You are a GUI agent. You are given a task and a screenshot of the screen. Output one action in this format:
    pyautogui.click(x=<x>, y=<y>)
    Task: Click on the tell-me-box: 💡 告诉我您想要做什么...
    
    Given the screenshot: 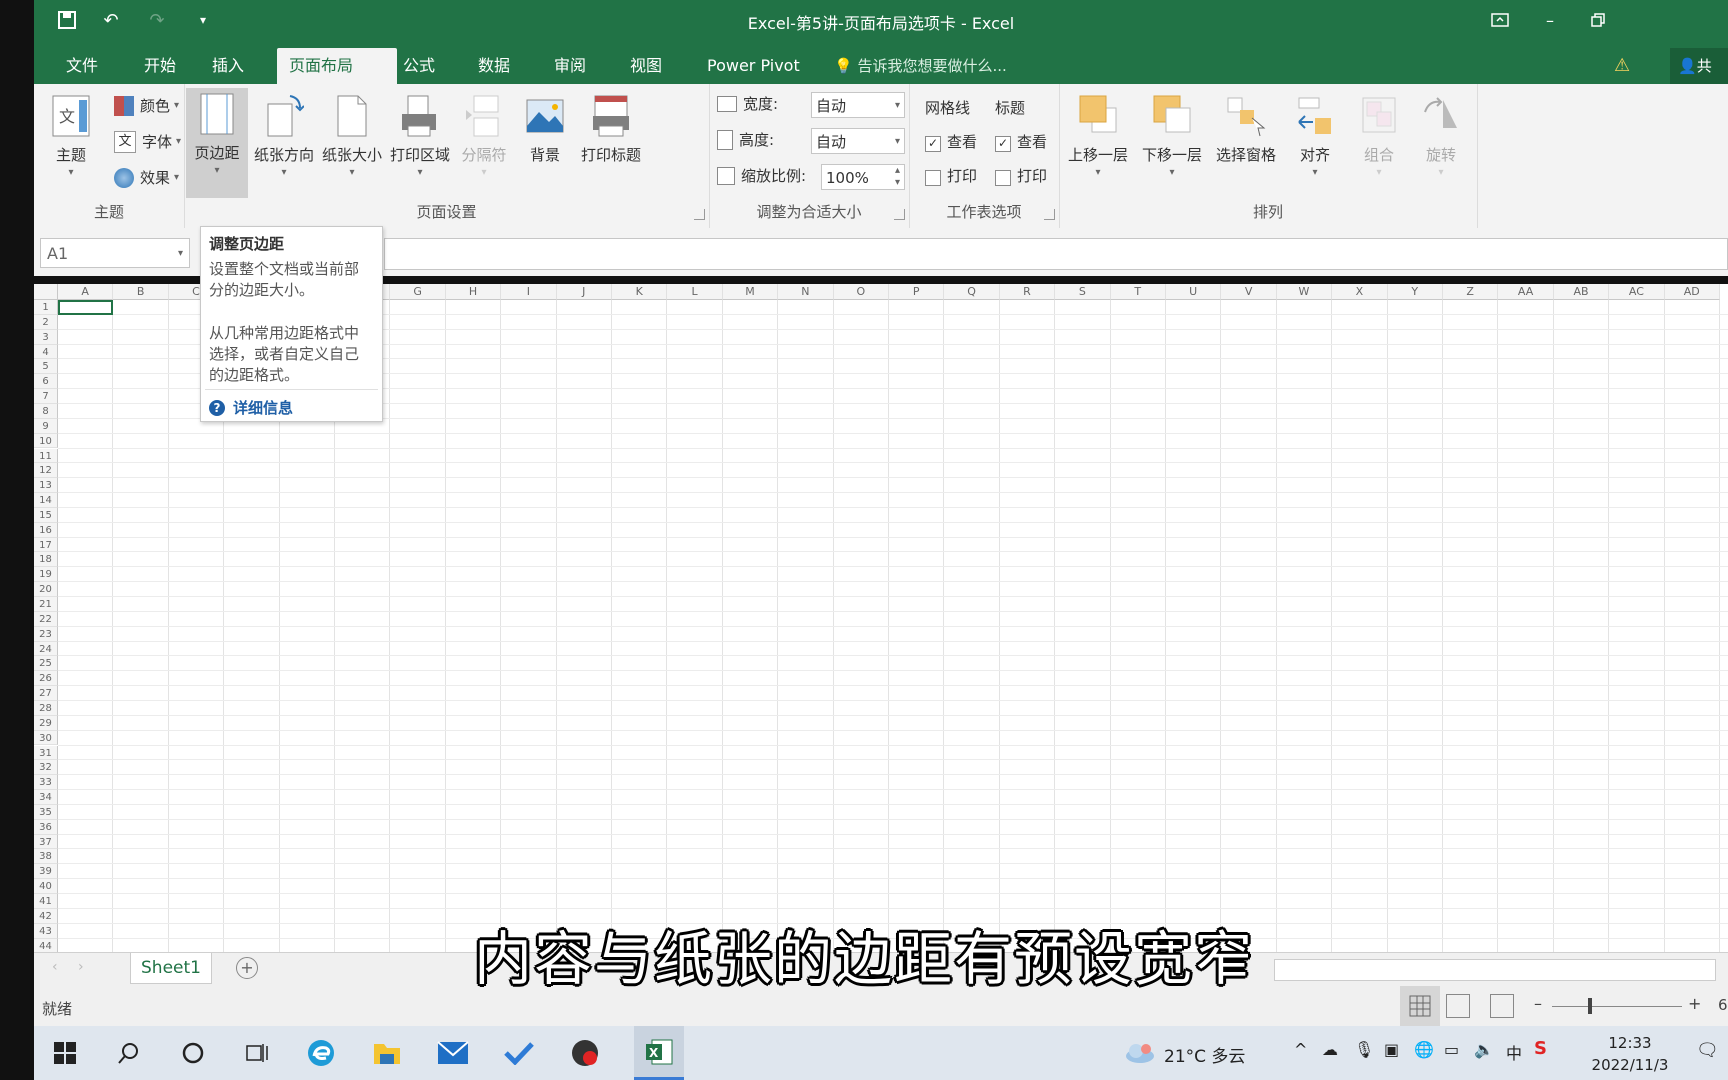 What is the action you would take?
    pyautogui.click(x=920, y=66)
    